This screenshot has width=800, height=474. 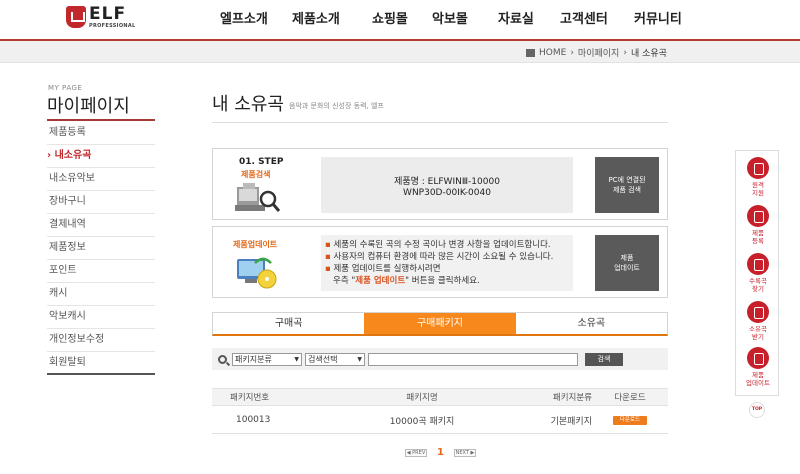 I want to click on button-label-line2: 제품 검색, so click(x=627, y=190).